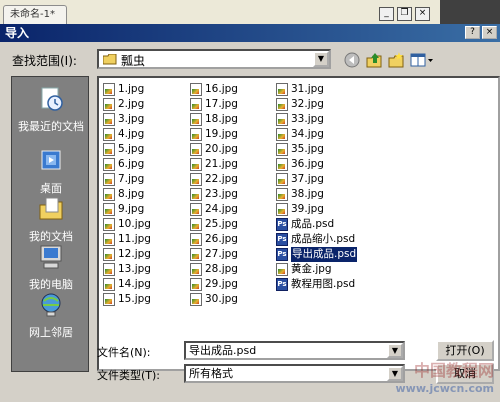 Image resolution: width=500 pixels, height=402 pixels. Describe the element at coordinates (51, 219) in the screenshot. I see `place-my-documents: 我的文档` at that location.